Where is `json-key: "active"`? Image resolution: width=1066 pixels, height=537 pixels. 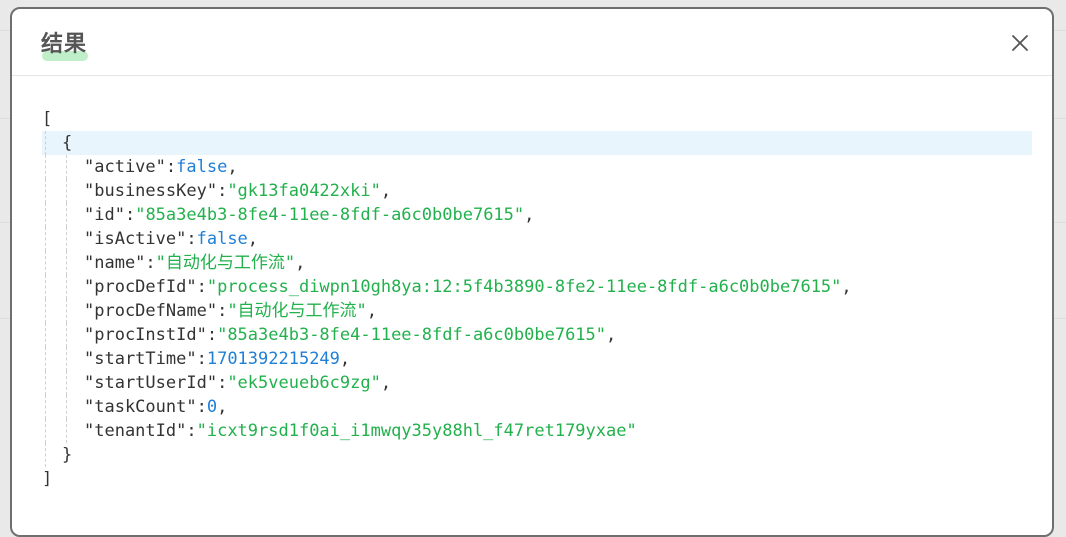 json-key: "active" is located at coordinates (125, 167).